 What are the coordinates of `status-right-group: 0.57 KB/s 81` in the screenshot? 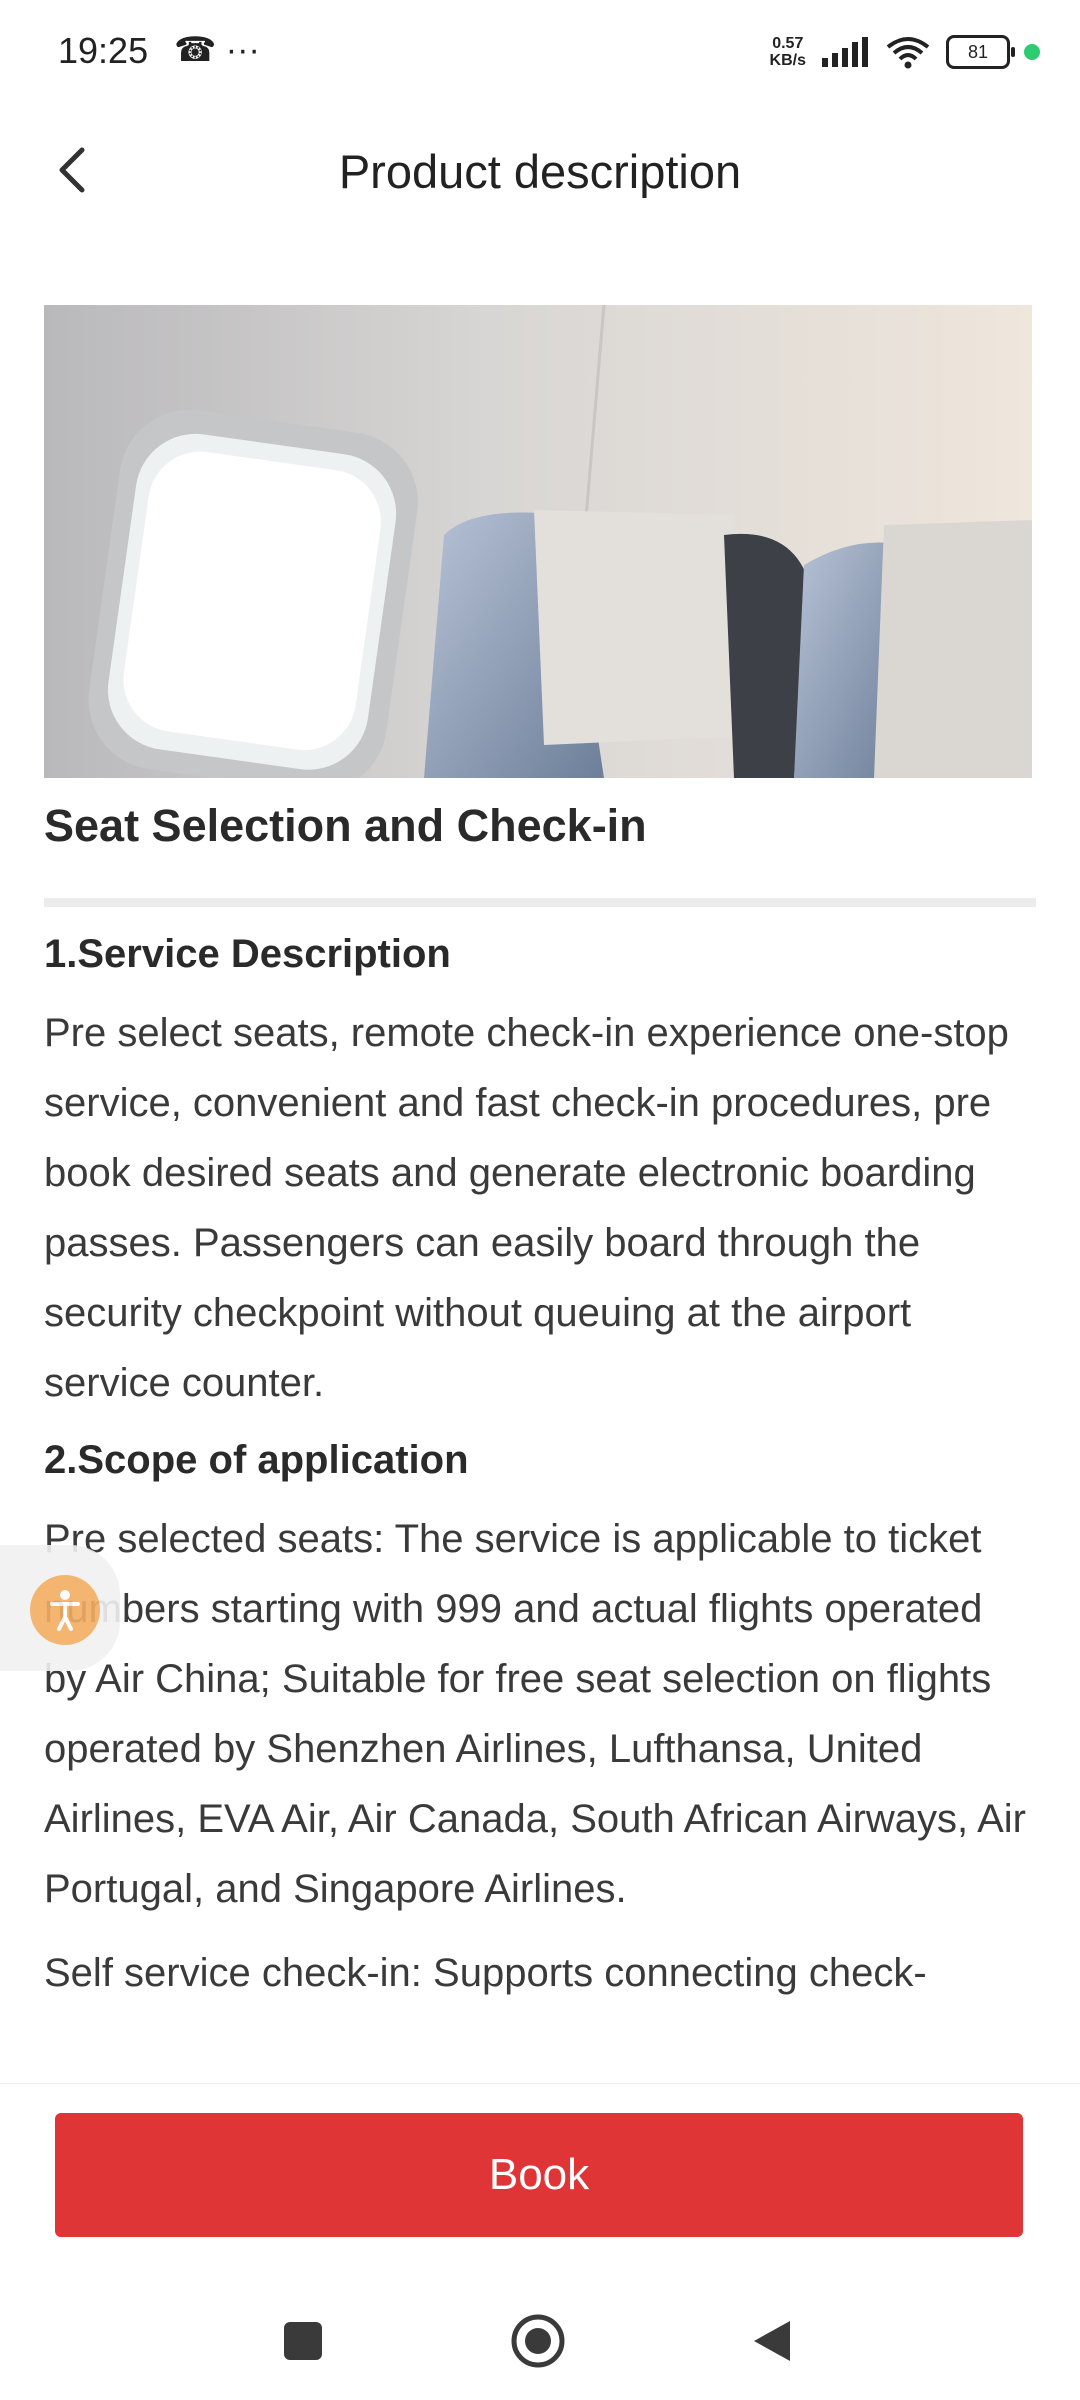 It's located at (905, 52).